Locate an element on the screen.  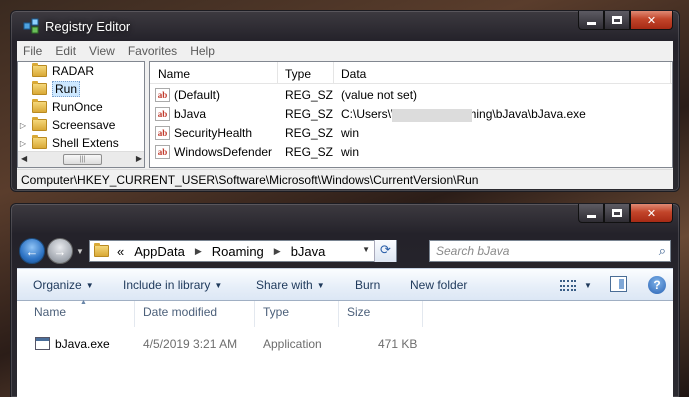
sort-up-icon: ▲ is located at coordinates (83, 302).